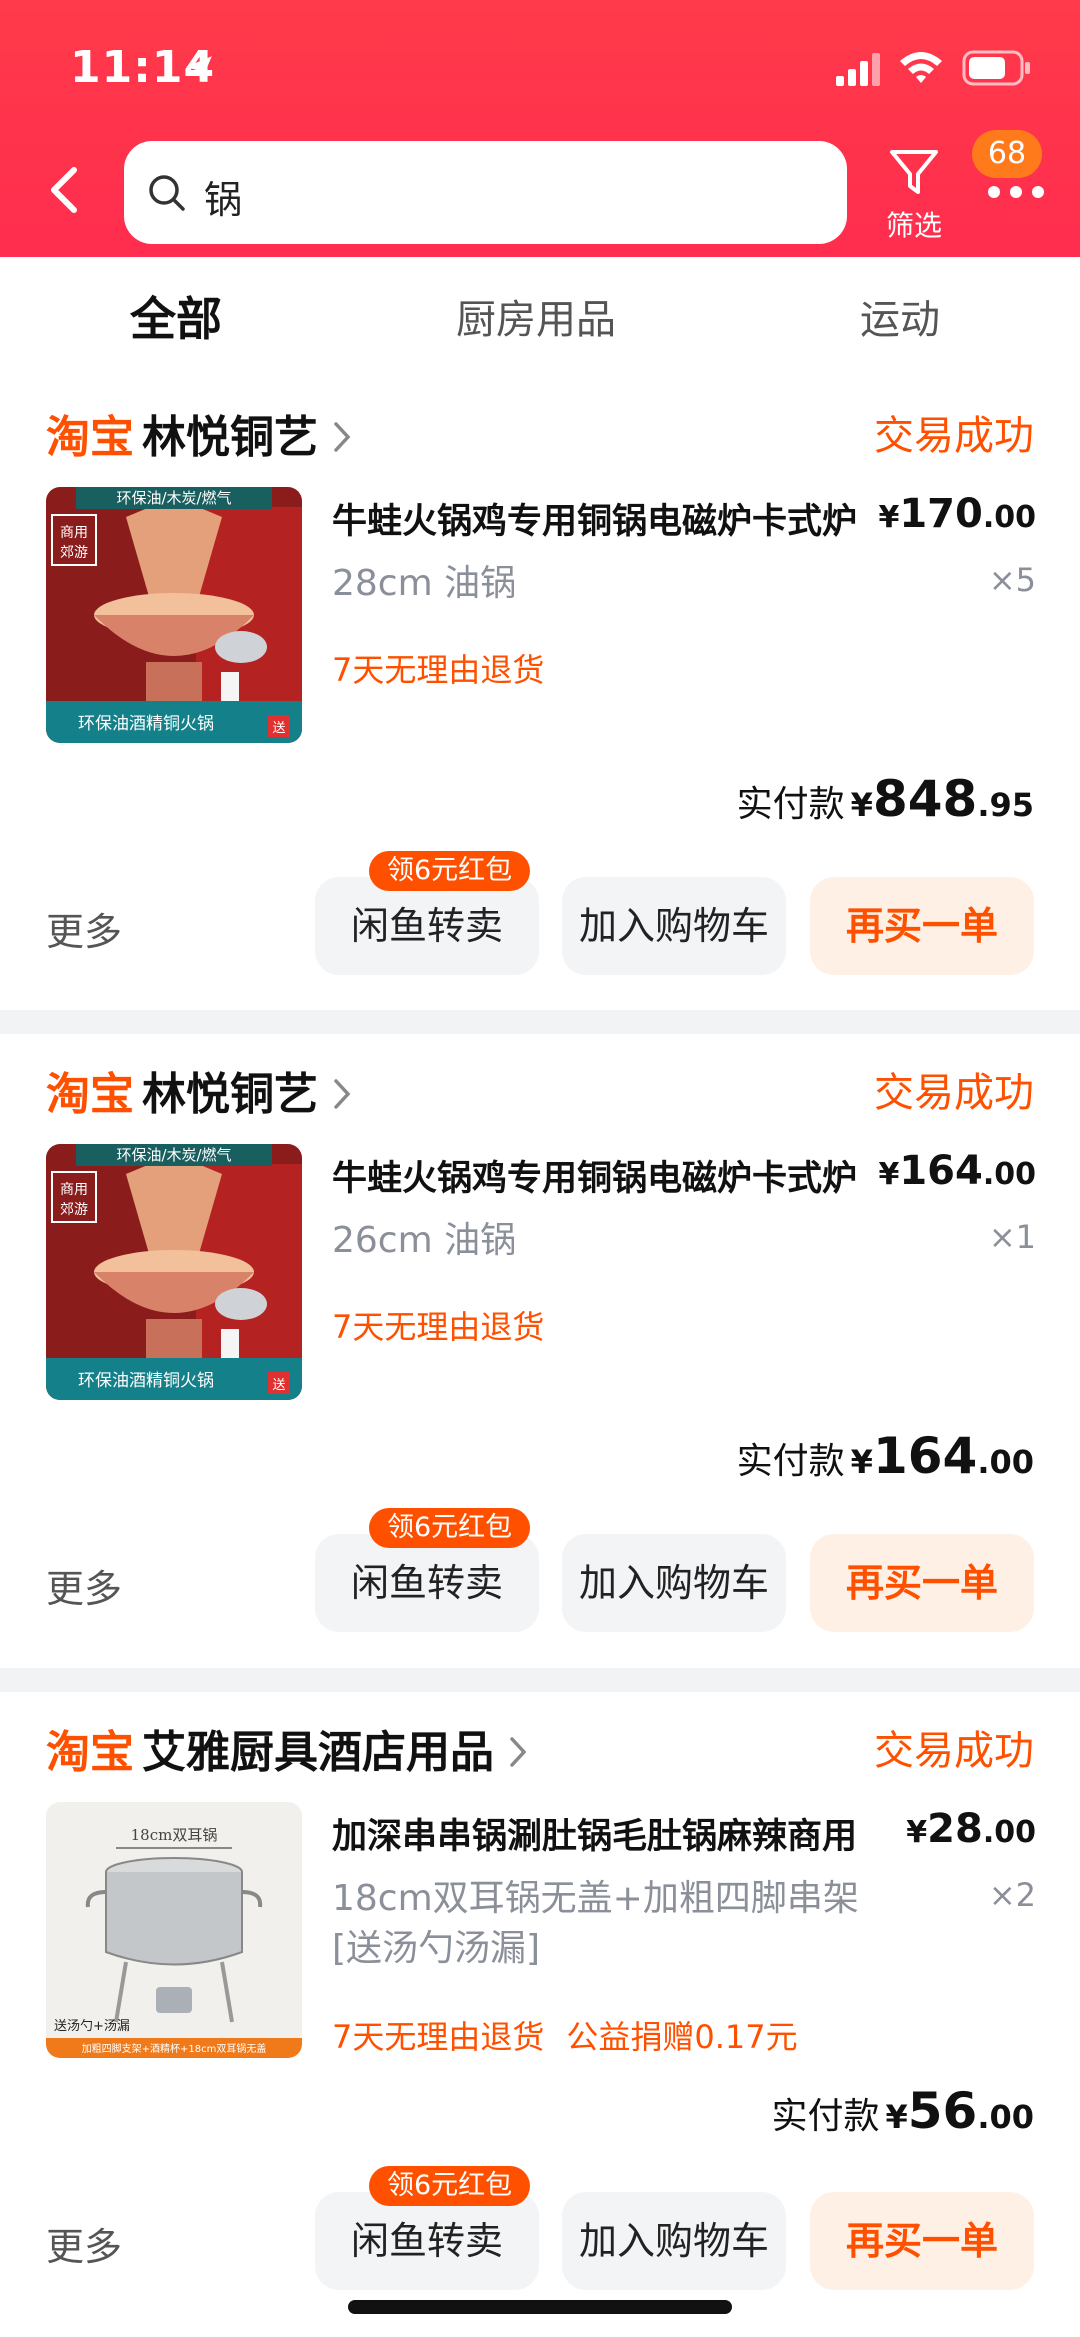 The image size is (1080, 2337). Describe the element at coordinates (682, 2037) in the screenshot. I see `charity-tag: 公益捐赠0.17元` at that location.